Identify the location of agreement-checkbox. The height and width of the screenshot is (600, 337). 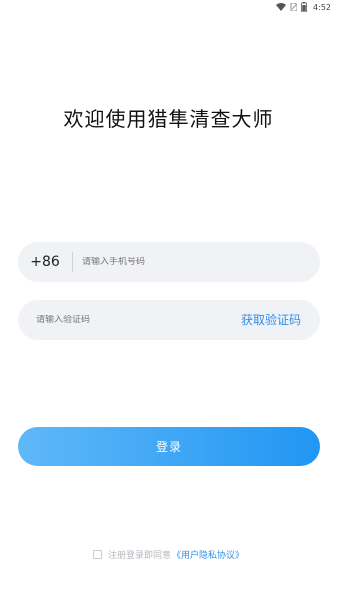
(97, 554).